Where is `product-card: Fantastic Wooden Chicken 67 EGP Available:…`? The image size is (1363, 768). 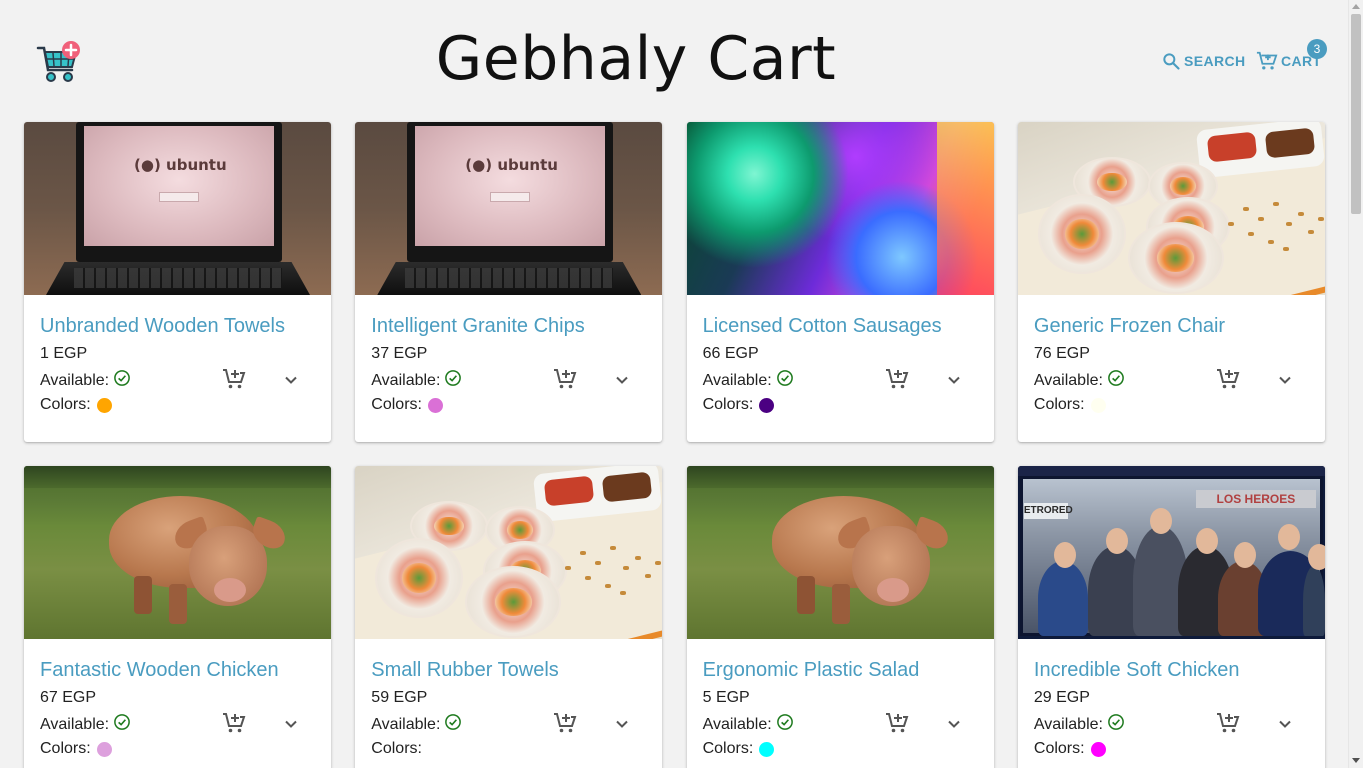 product-card: Fantastic Wooden Chicken 67 EGP Available:… is located at coordinates (177, 617).